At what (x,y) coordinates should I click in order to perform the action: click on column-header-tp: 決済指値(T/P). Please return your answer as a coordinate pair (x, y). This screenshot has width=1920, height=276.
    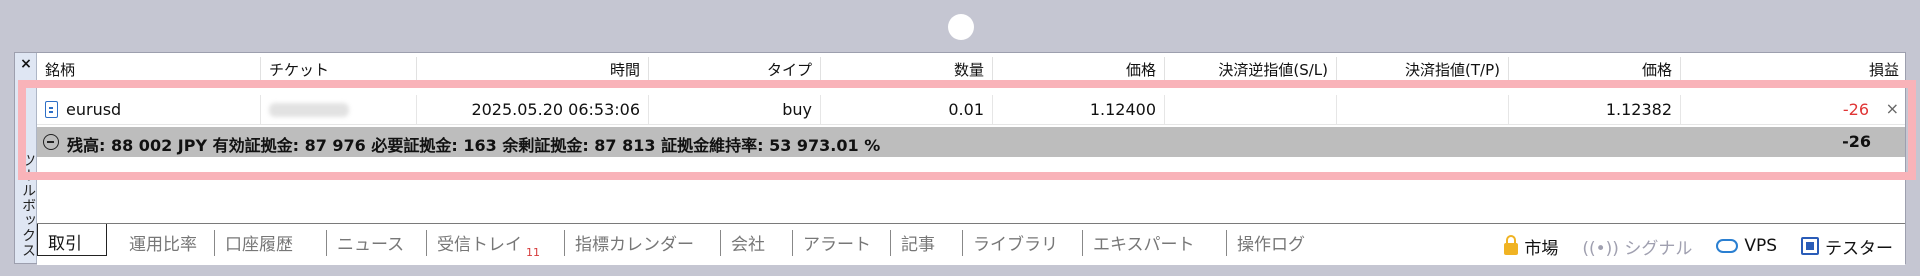
    Looking at the image, I should click on (1423, 68).